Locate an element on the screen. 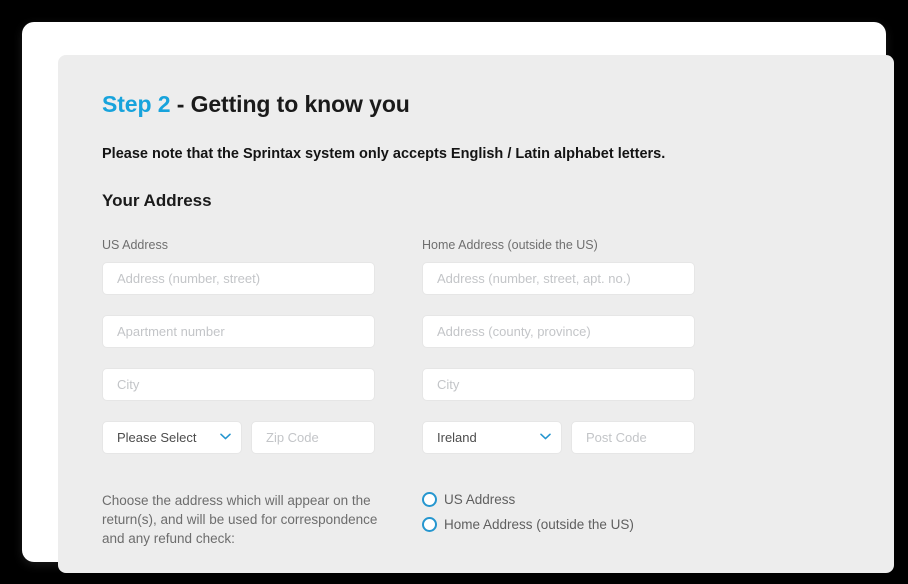 The width and height of the screenshot is (908, 584). radio-label-home-address: Home Address (outside the US) is located at coordinates (539, 524).